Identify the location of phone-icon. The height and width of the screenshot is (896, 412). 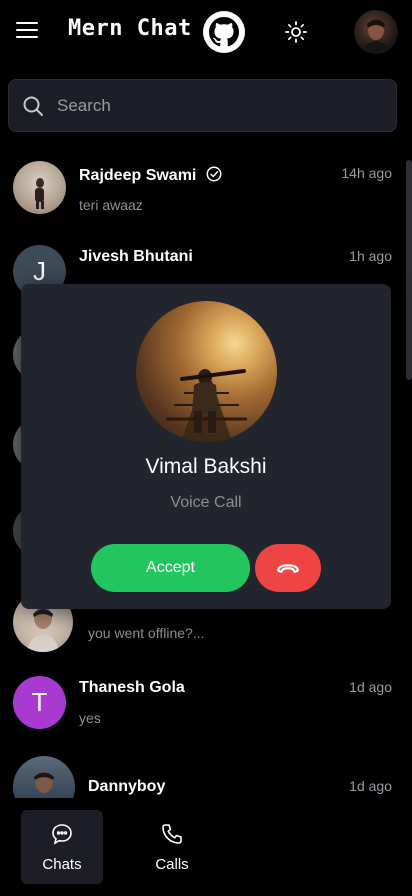
(172, 833).